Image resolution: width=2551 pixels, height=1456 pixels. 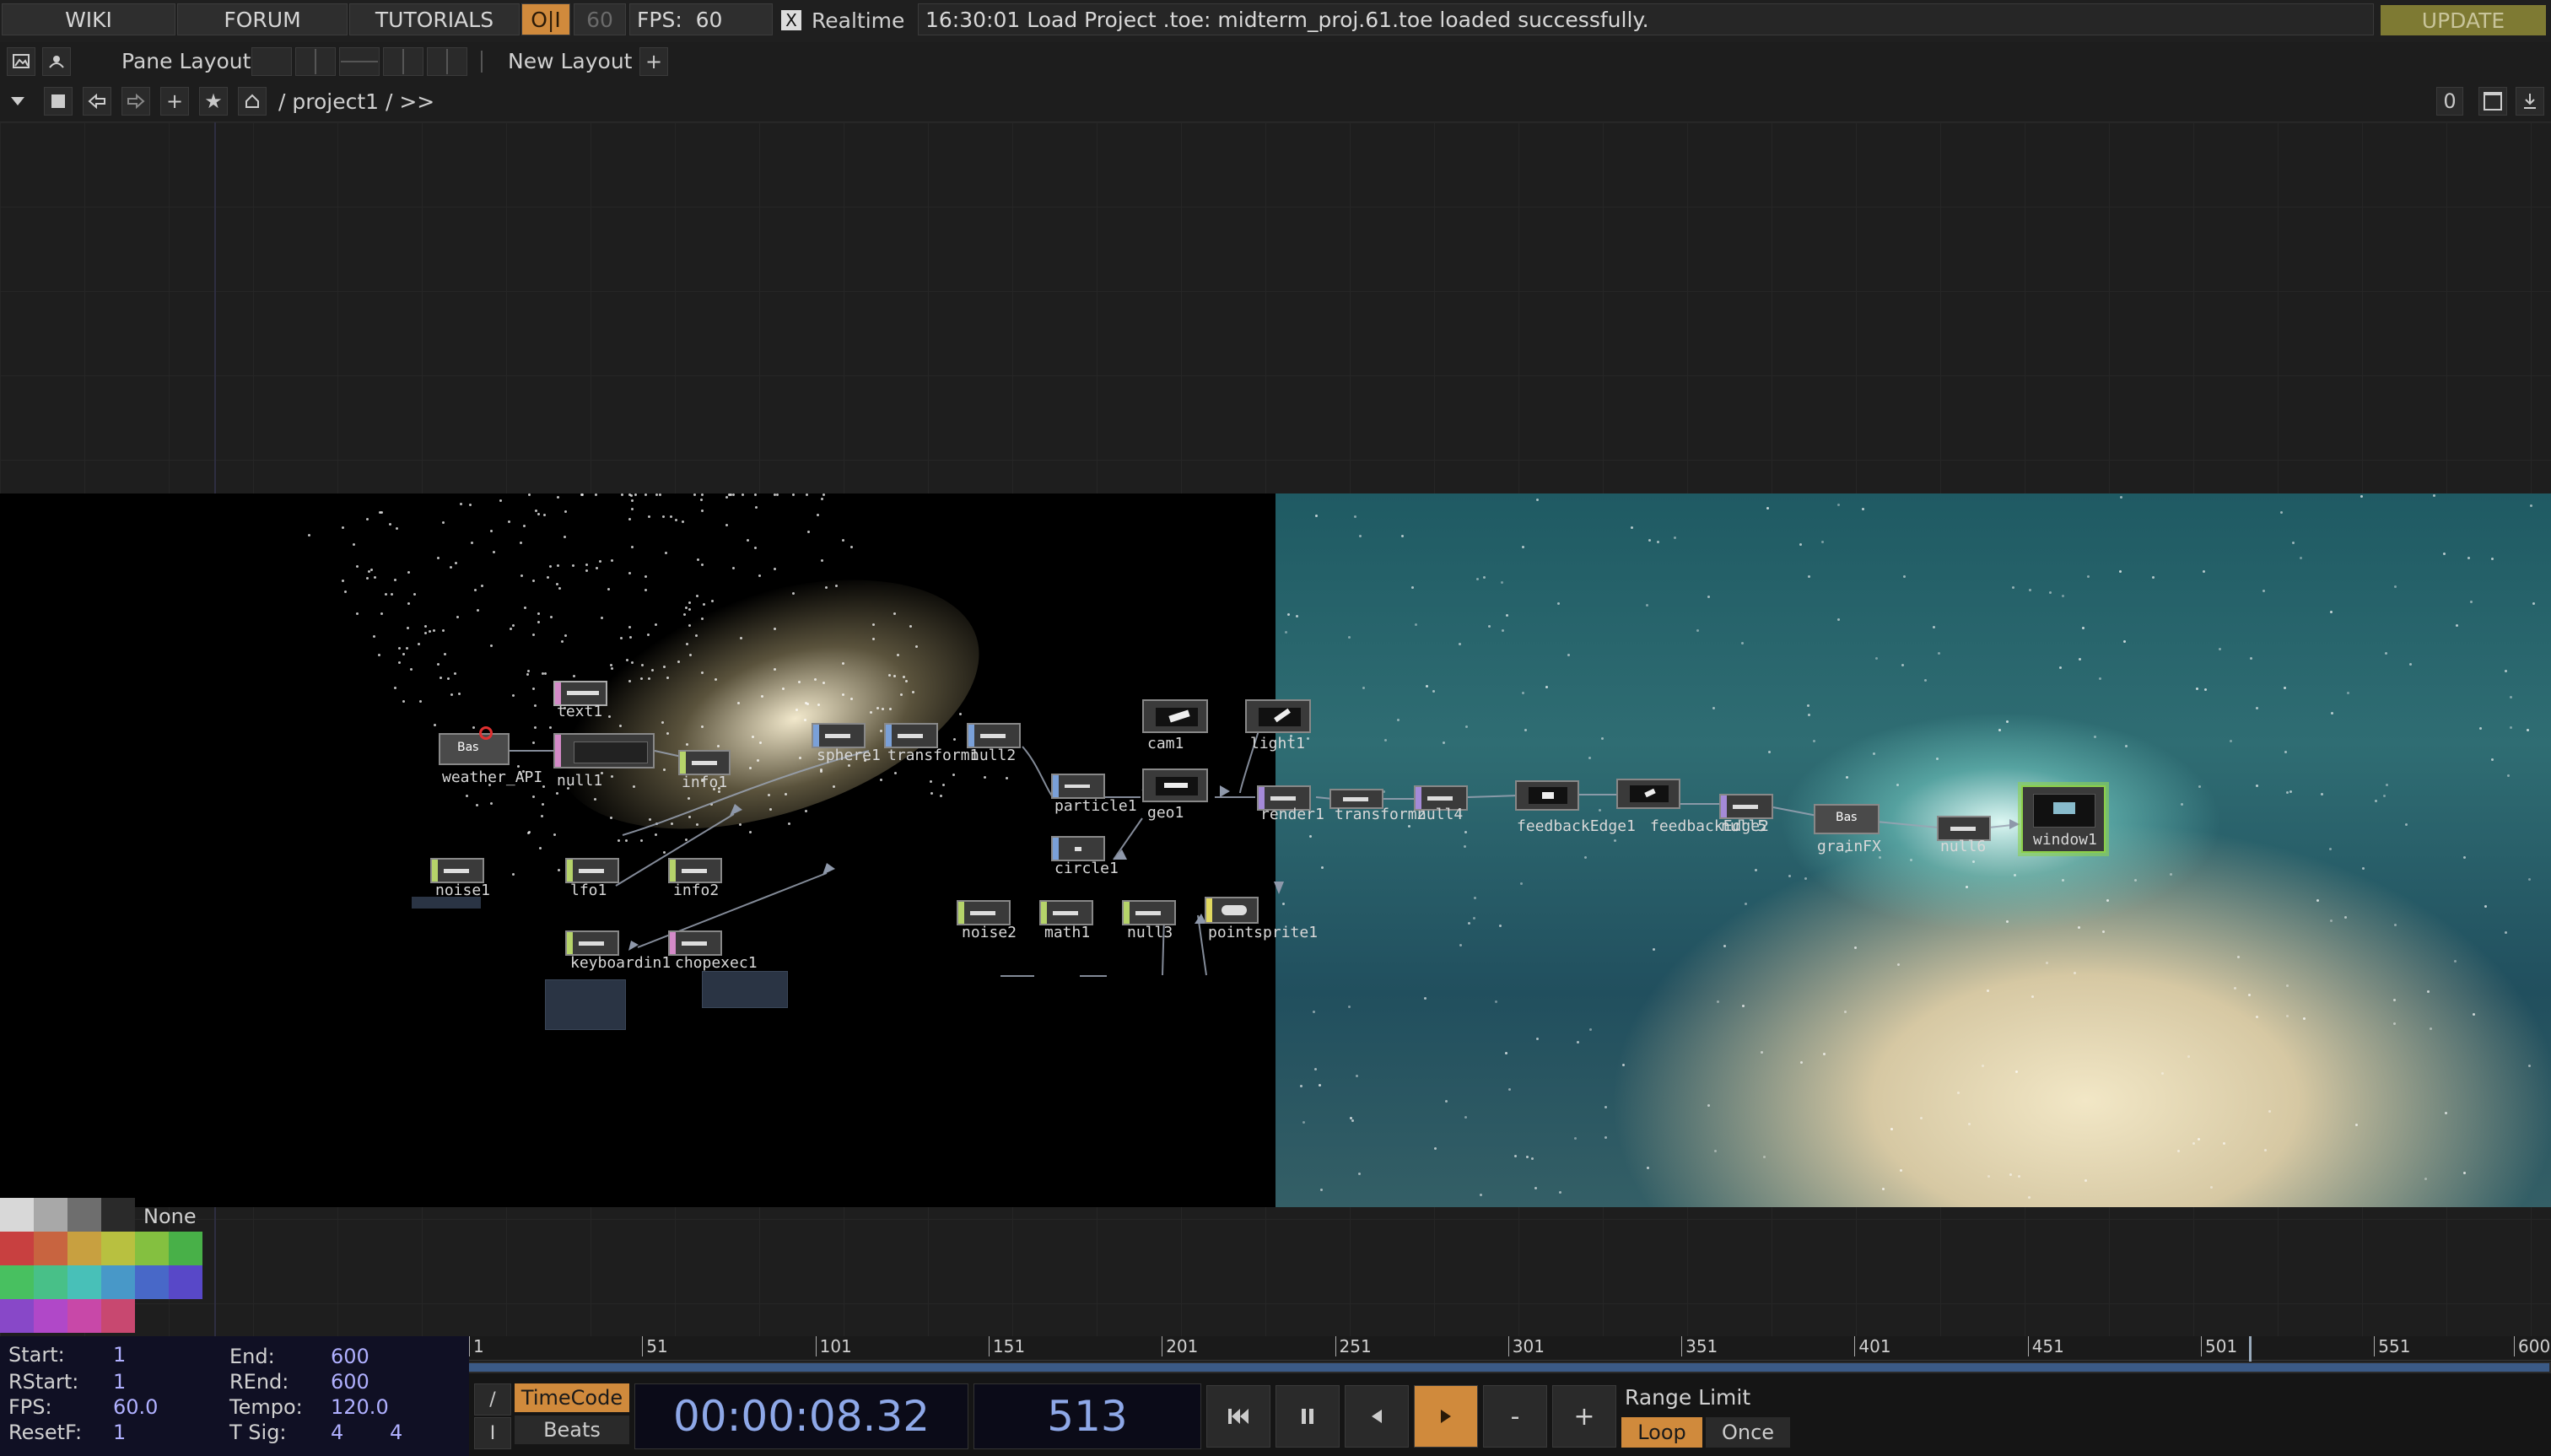 What do you see at coordinates (592, 943) in the screenshot?
I see `node-keyboardin1` at bounding box center [592, 943].